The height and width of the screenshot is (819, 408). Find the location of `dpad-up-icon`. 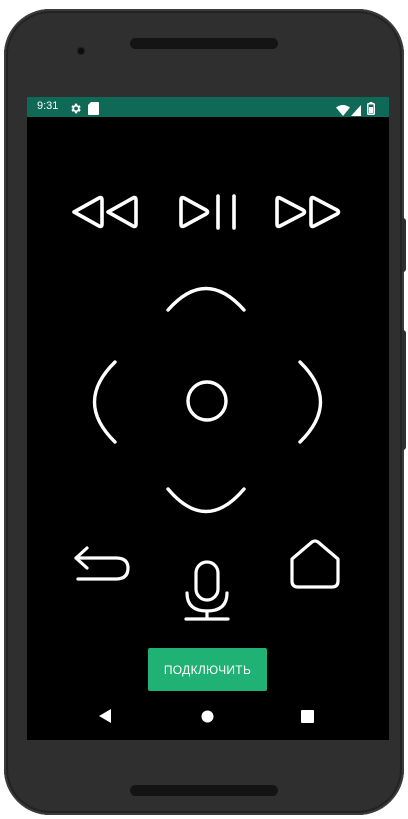

dpad-up-icon is located at coordinates (206, 299).